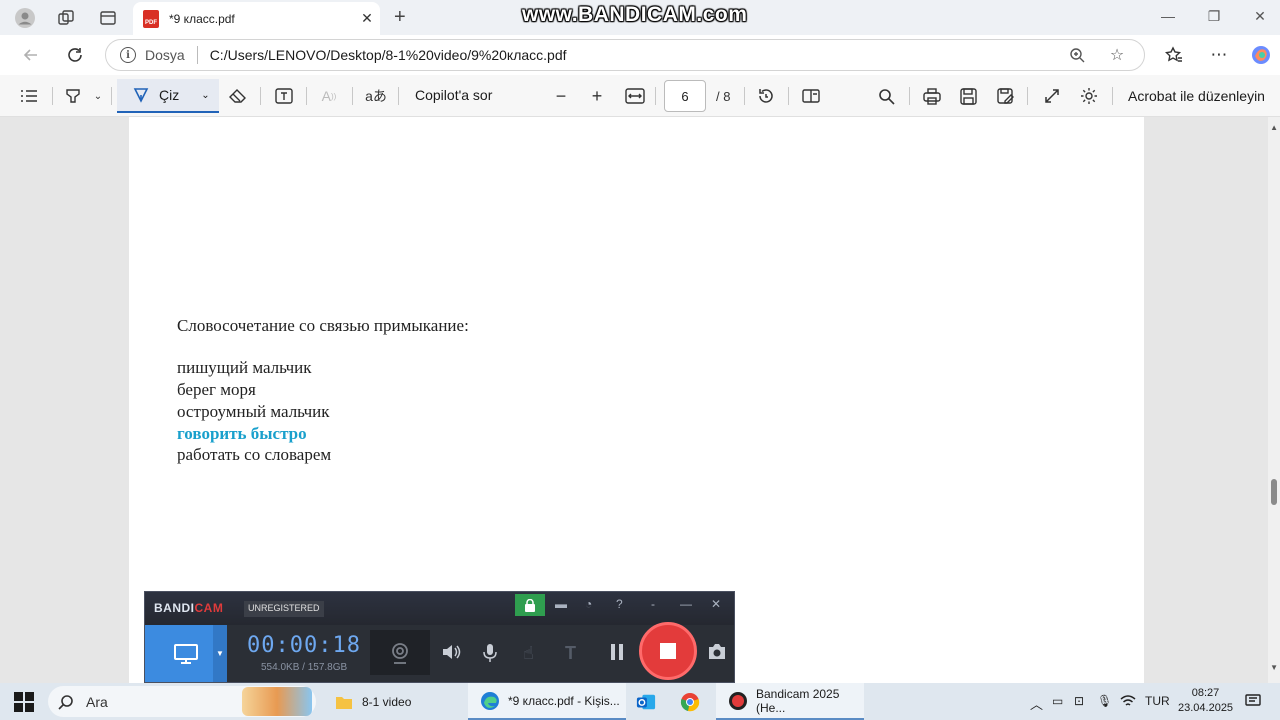 This screenshot has width=1280, height=720. Describe the element at coordinates (186, 653) in the screenshot. I see `monitor-icon` at that location.